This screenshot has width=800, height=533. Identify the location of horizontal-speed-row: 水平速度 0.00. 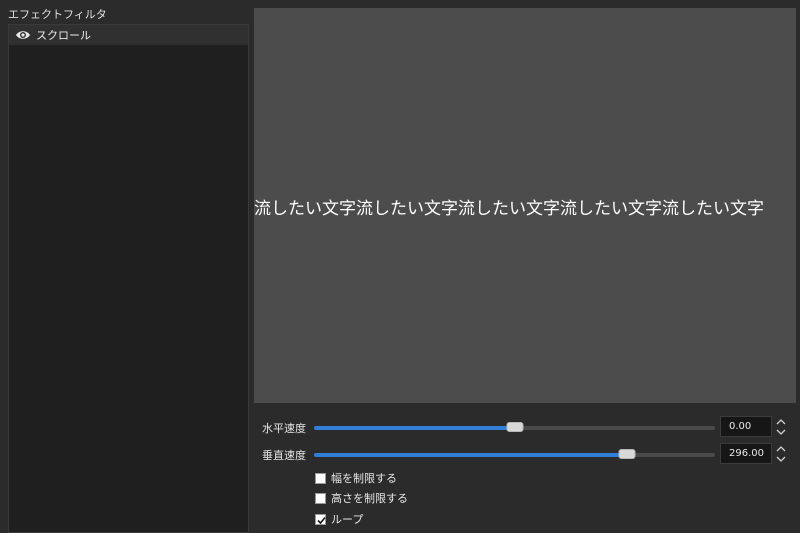
(527, 427).